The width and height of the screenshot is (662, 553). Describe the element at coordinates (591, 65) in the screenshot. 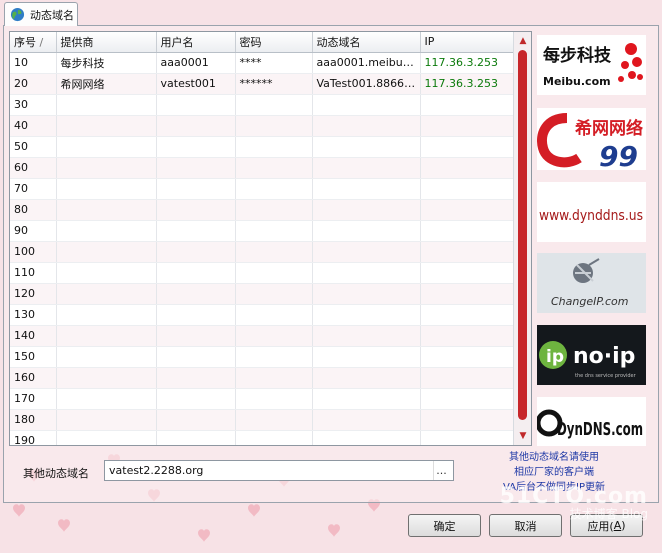

I see `meibu-logo: 每步科技 Meibu.com` at that location.